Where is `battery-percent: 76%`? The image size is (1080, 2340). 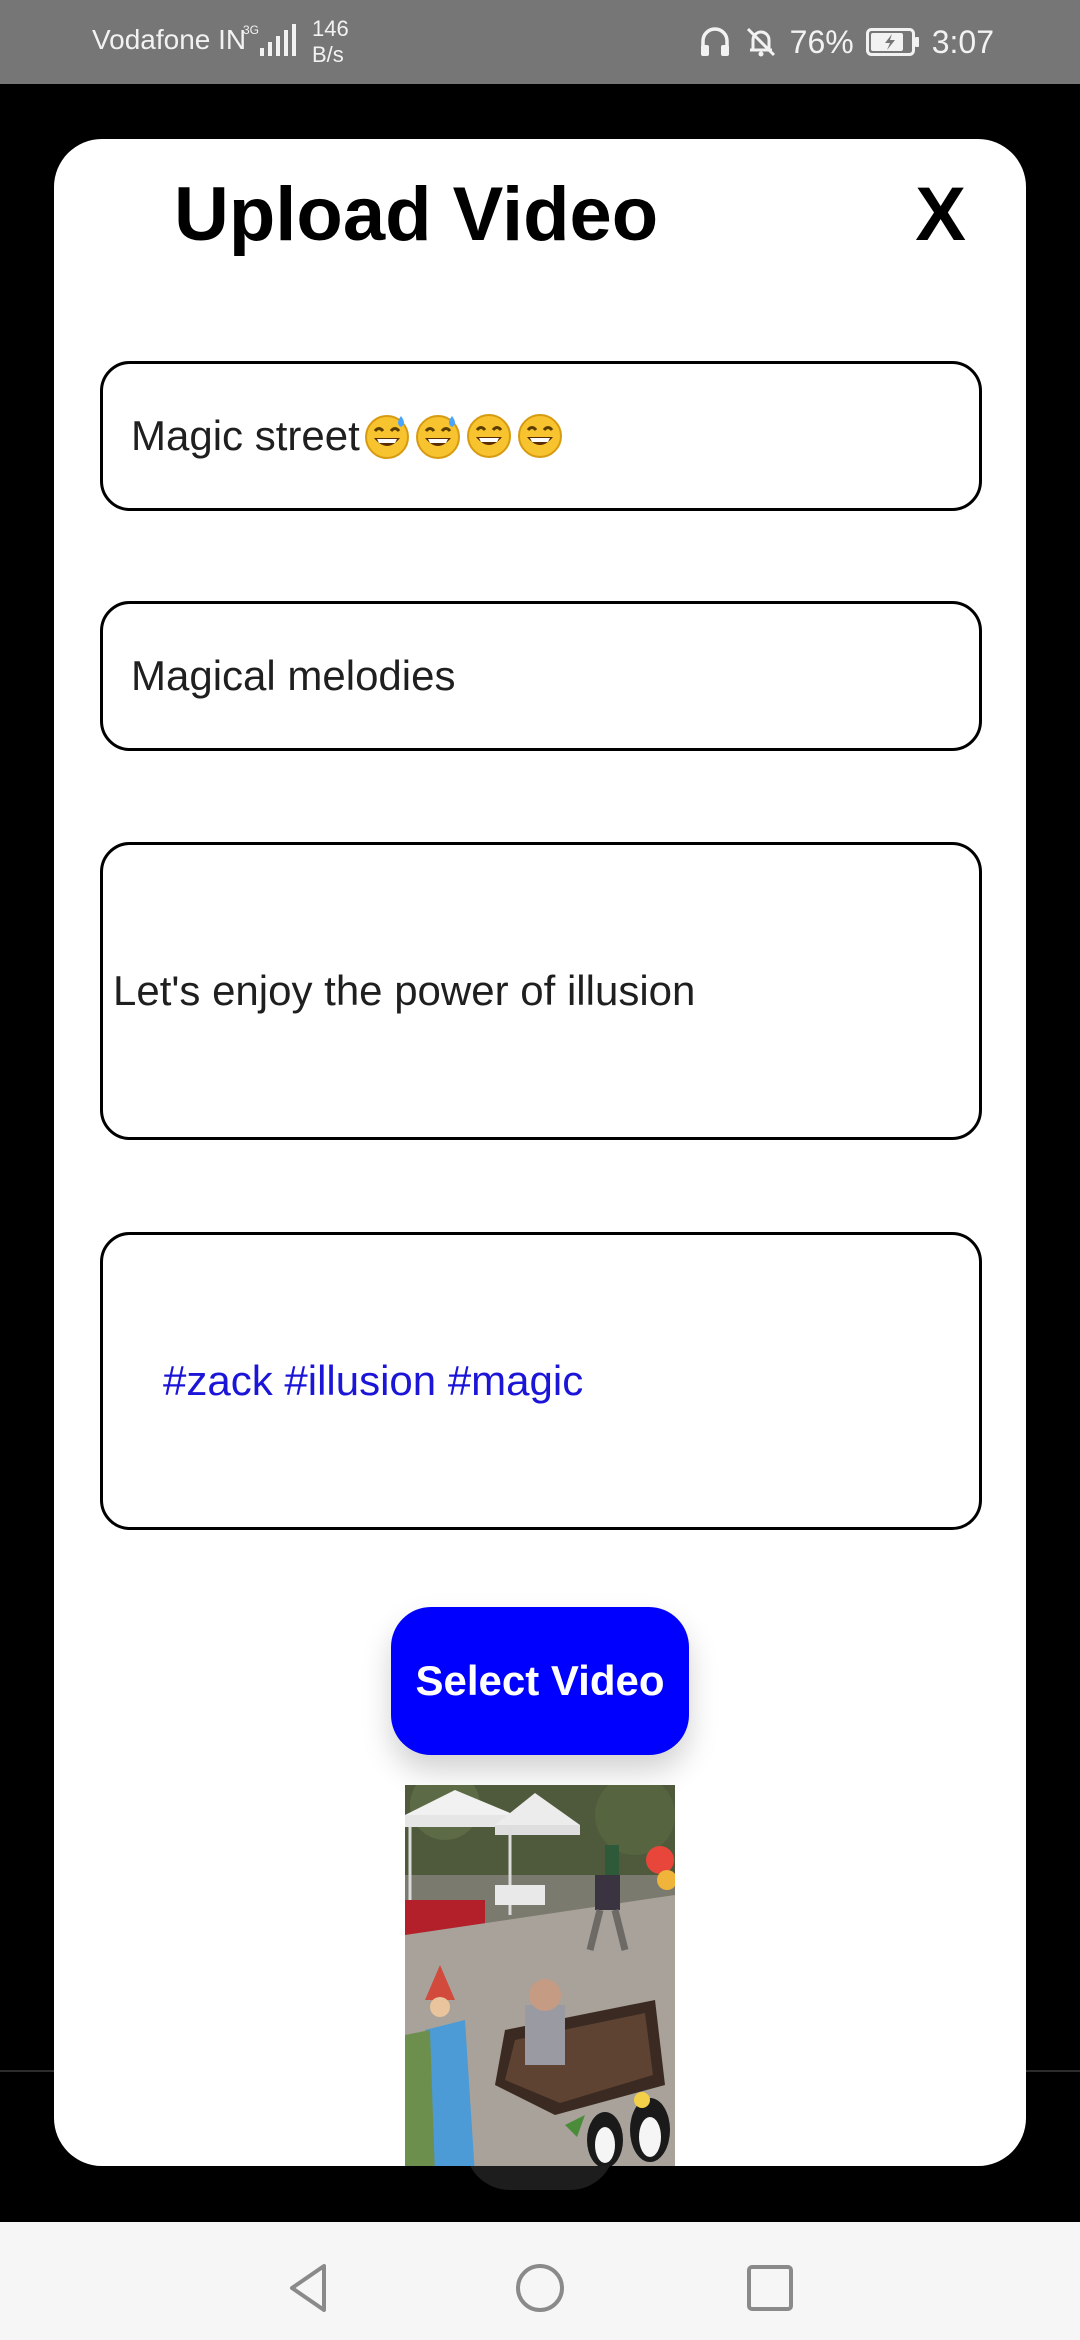 battery-percent: 76% is located at coordinates (821, 41).